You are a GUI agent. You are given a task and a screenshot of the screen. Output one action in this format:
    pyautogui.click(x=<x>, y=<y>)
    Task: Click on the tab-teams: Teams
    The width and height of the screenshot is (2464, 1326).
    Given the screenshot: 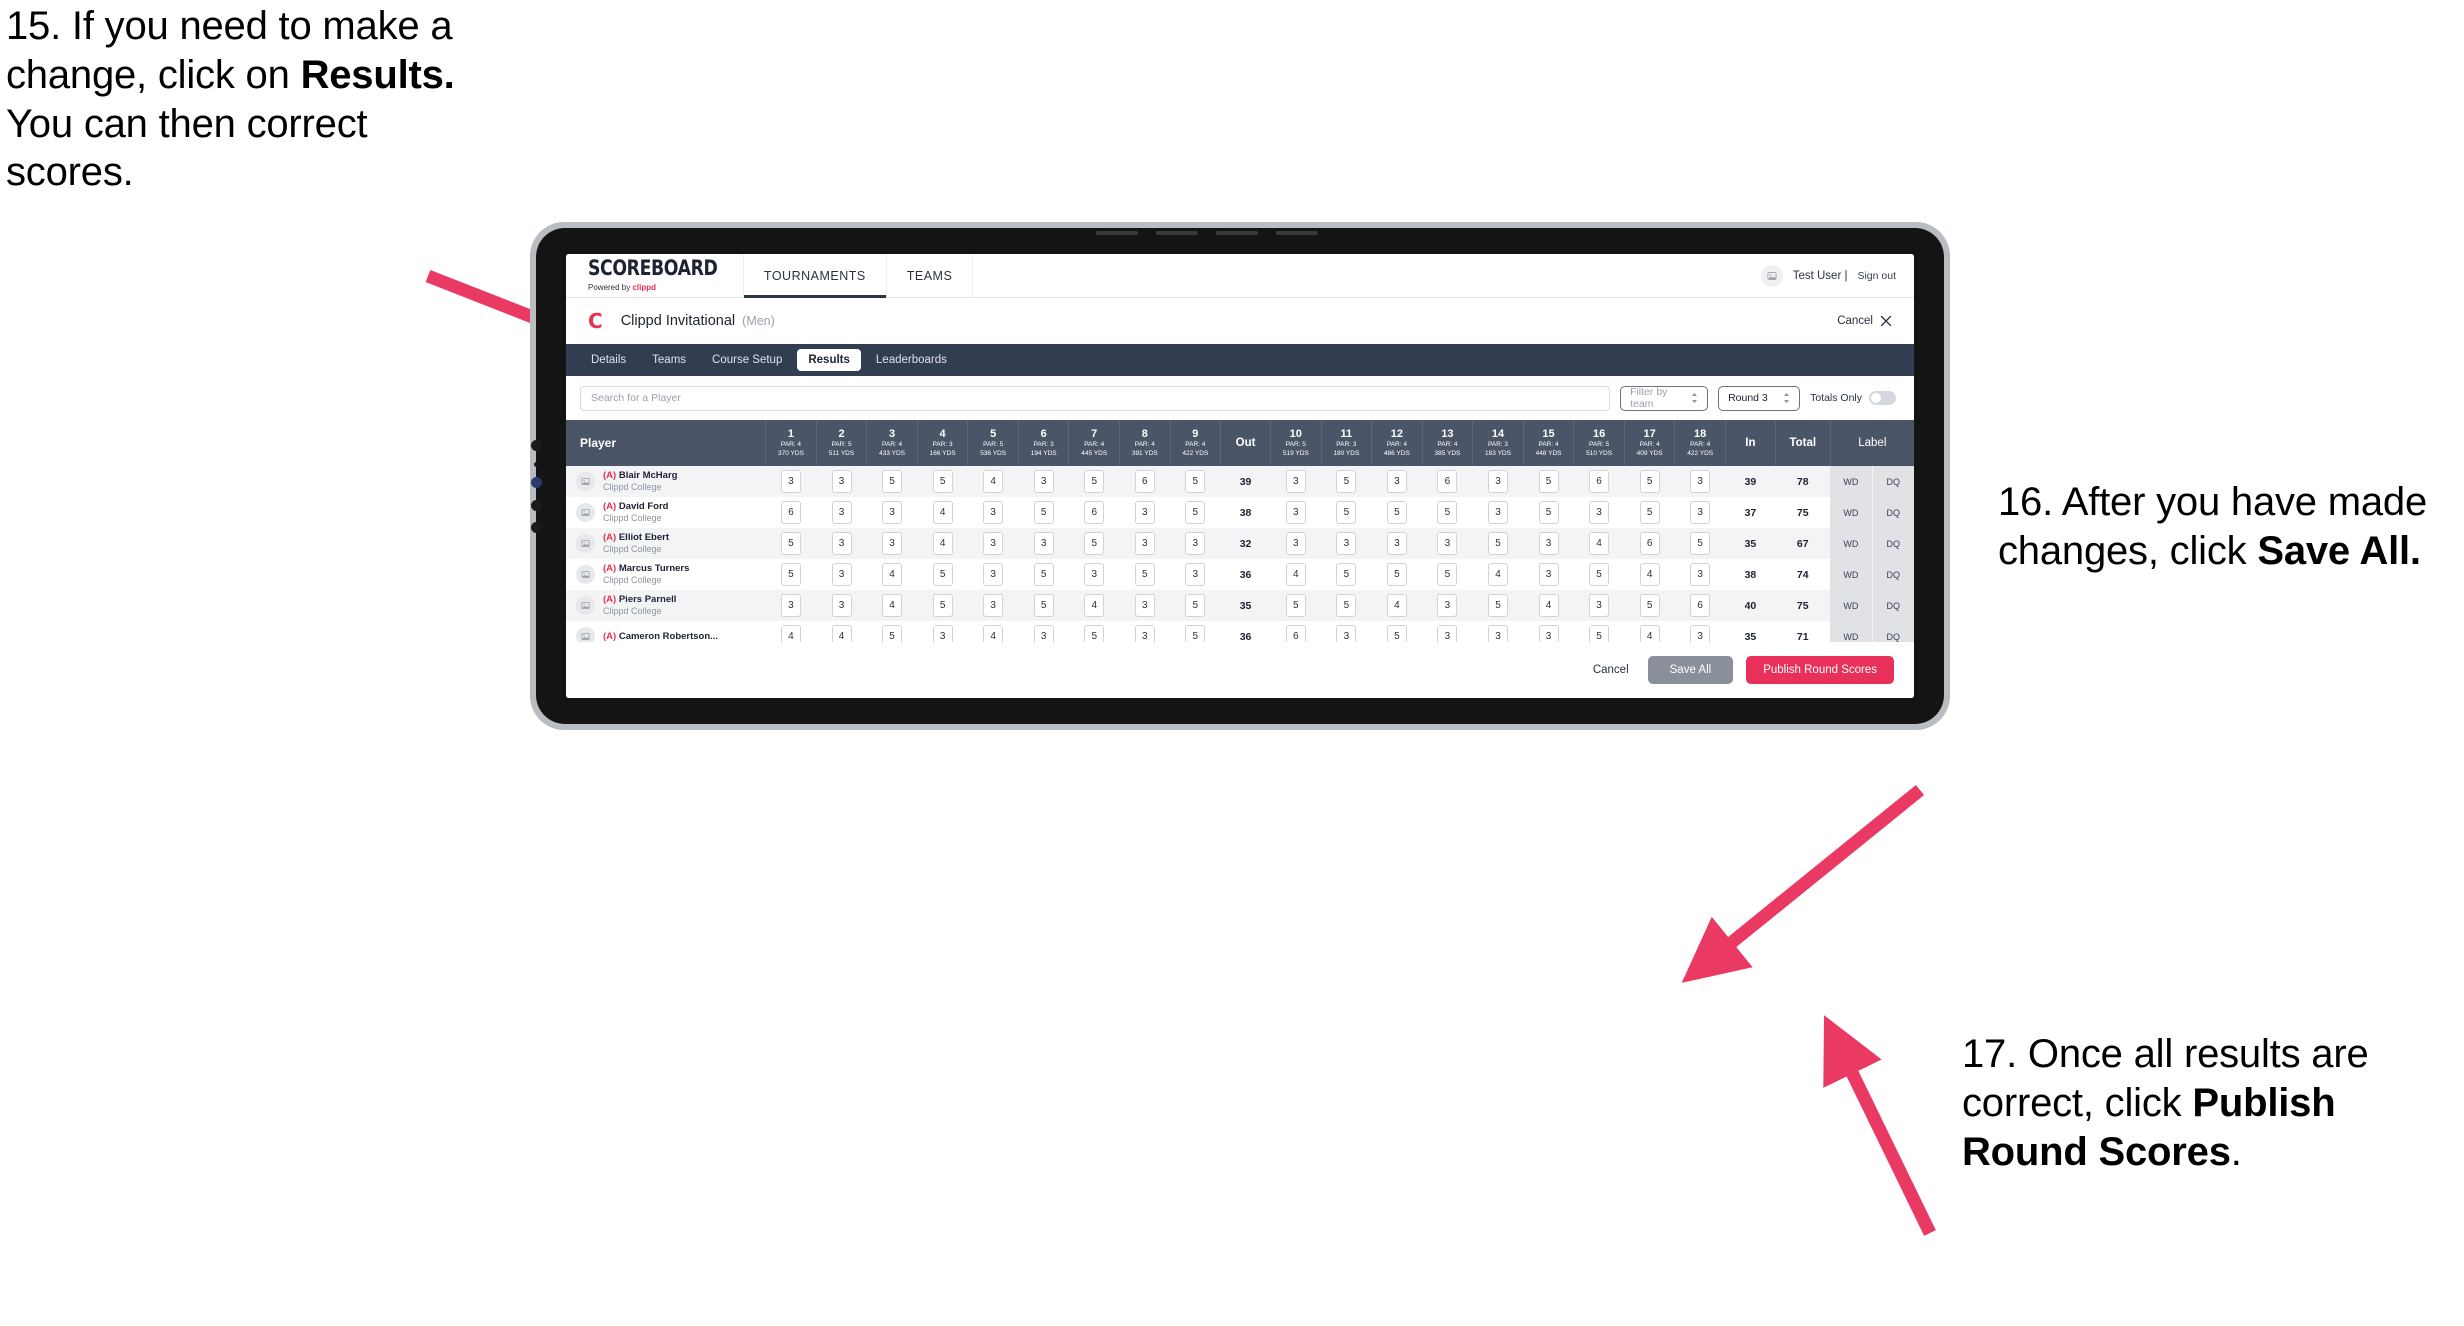 What is the action you would take?
    pyautogui.click(x=669, y=360)
    